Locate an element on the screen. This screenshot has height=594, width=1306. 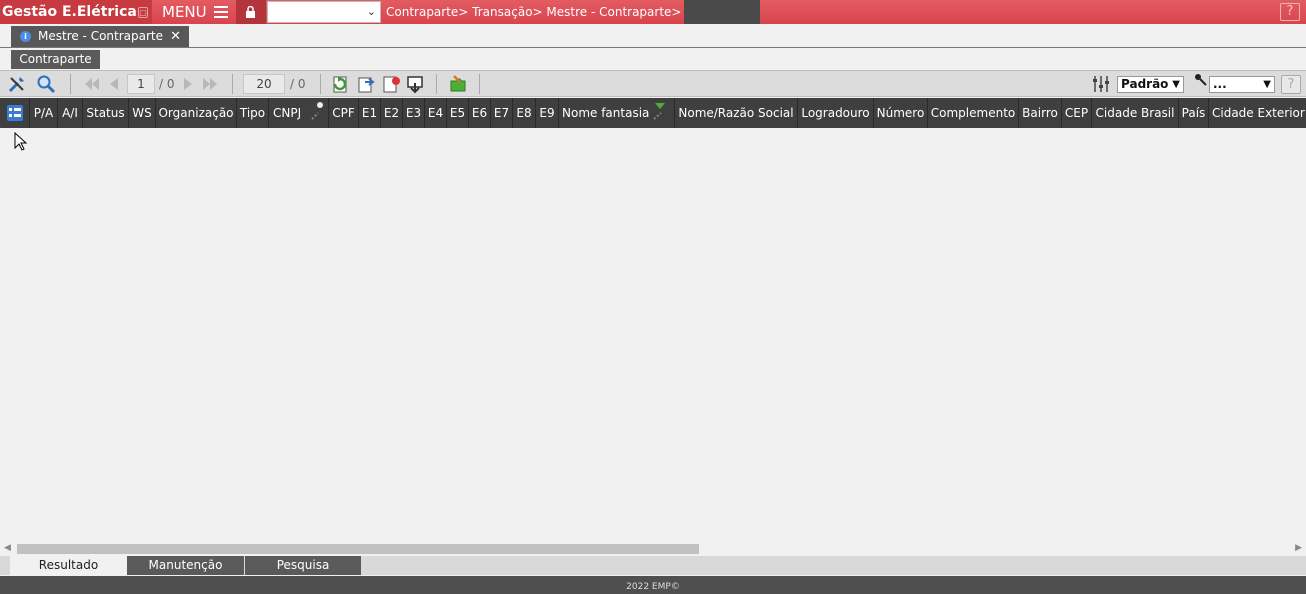
view-select: Padrão ▼ is located at coordinates (1150, 84).